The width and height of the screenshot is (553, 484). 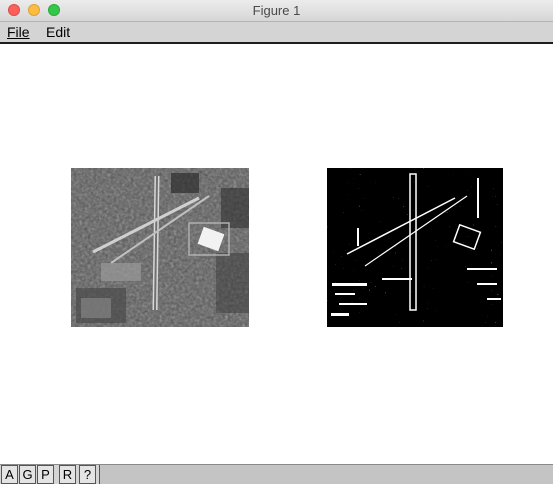 What do you see at coordinates (67, 474) in the screenshot?
I see `toolbar-button-r: R` at bounding box center [67, 474].